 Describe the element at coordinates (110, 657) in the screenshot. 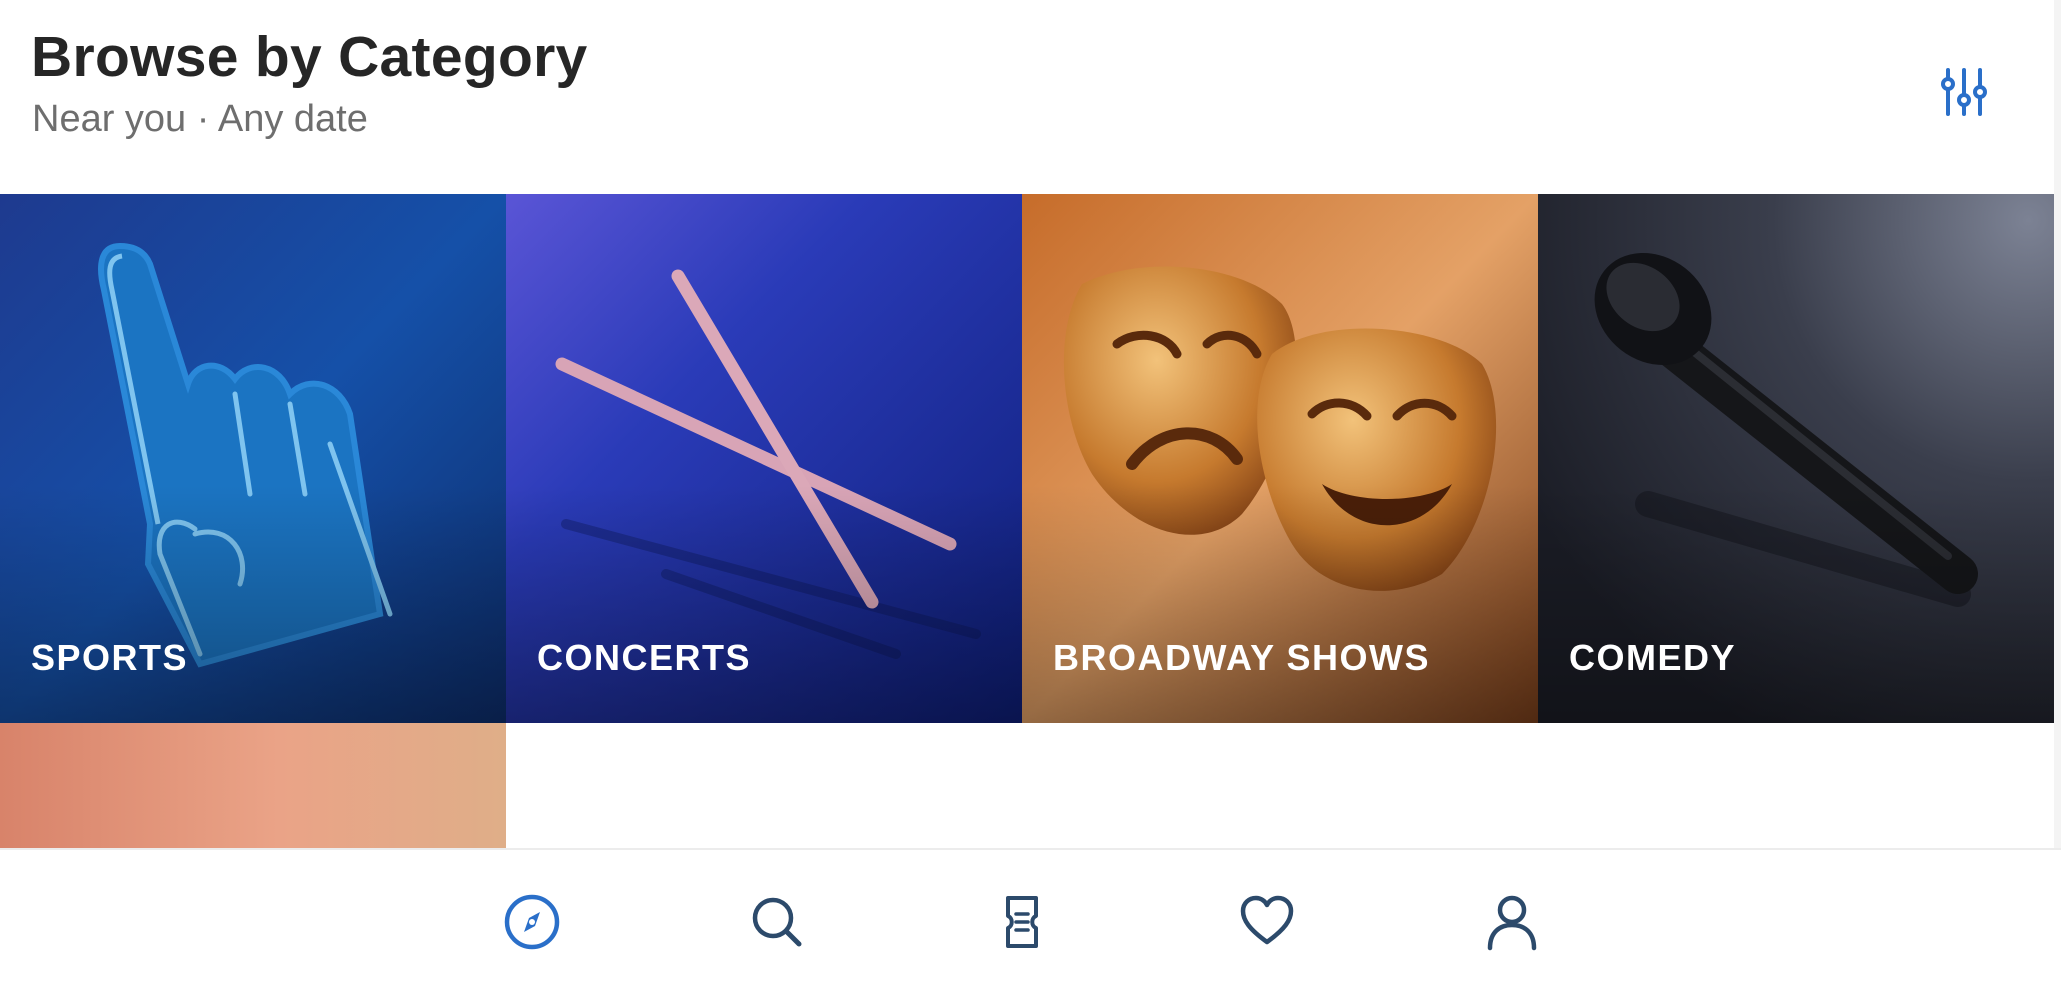

I see `category-label-sports: SPORTS` at that location.